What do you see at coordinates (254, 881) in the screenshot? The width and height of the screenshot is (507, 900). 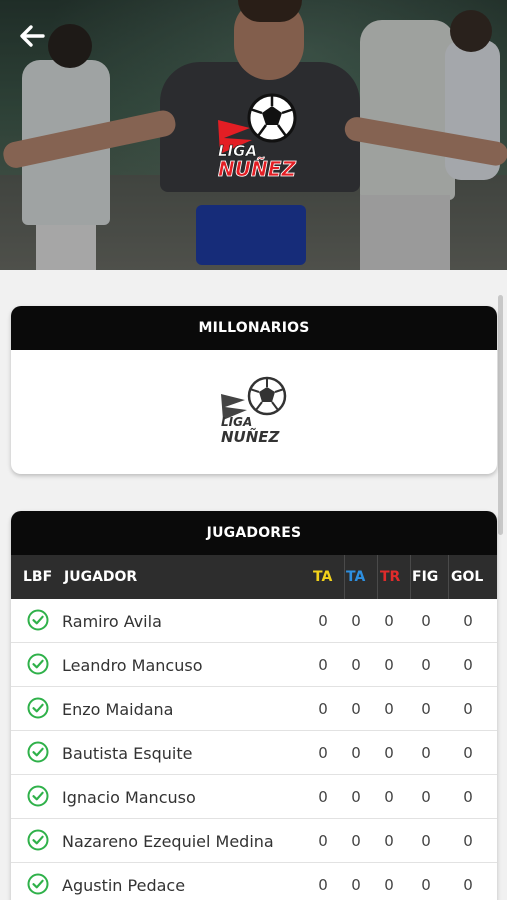 I see `table-row: Agustin Pedace 0 0 0 0 0` at bounding box center [254, 881].